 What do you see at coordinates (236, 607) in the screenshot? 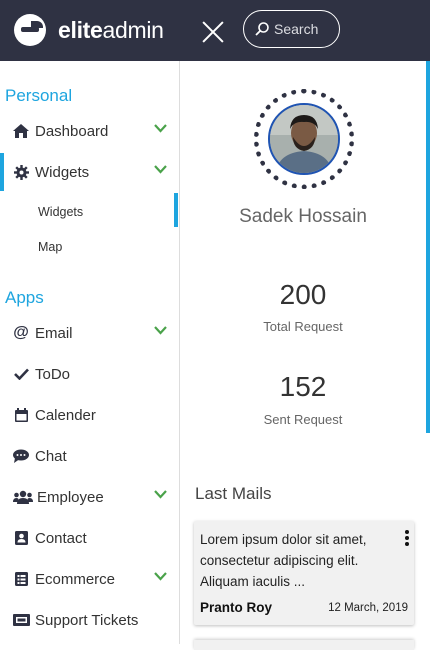
I see `mail-author: Pranto Roy` at bounding box center [236, 607].